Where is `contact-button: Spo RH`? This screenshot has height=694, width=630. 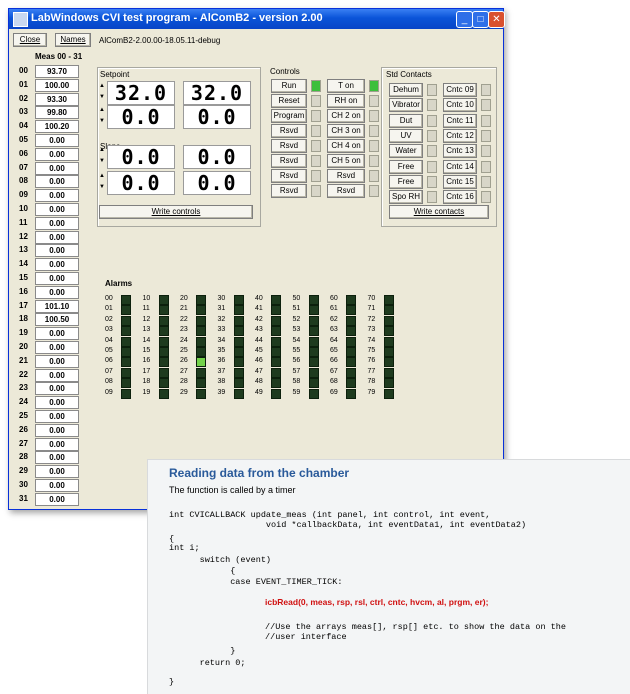
contact-button: Spo RH is located at coordinates (406, 197).